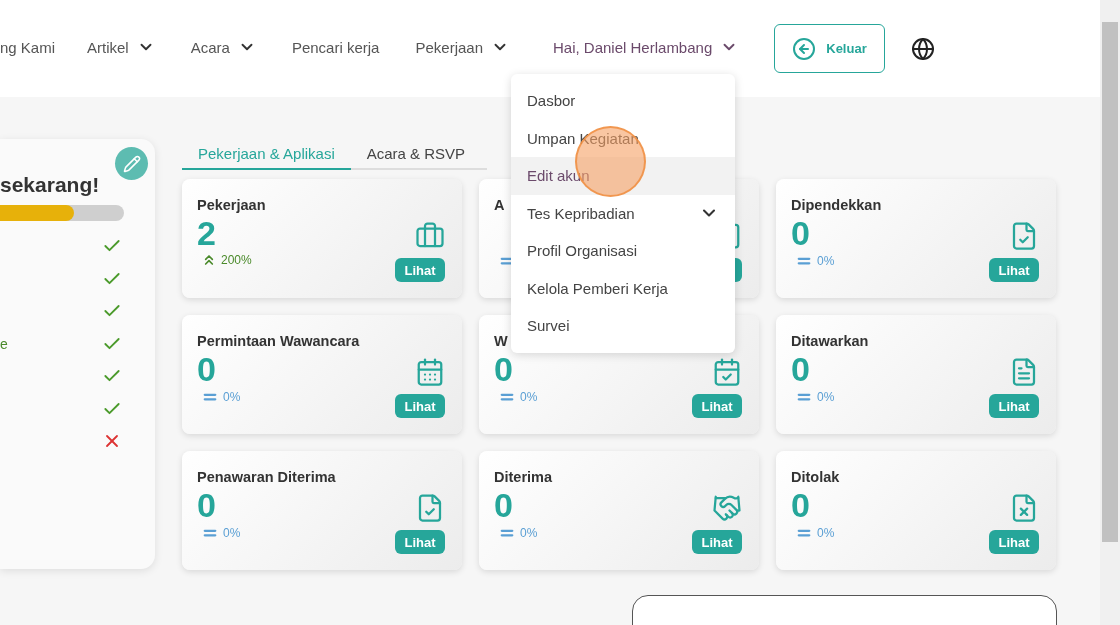  Describe the element at coordinates (28, 47) in the screenshot. I see `nav-link: ng Kami` at that location.